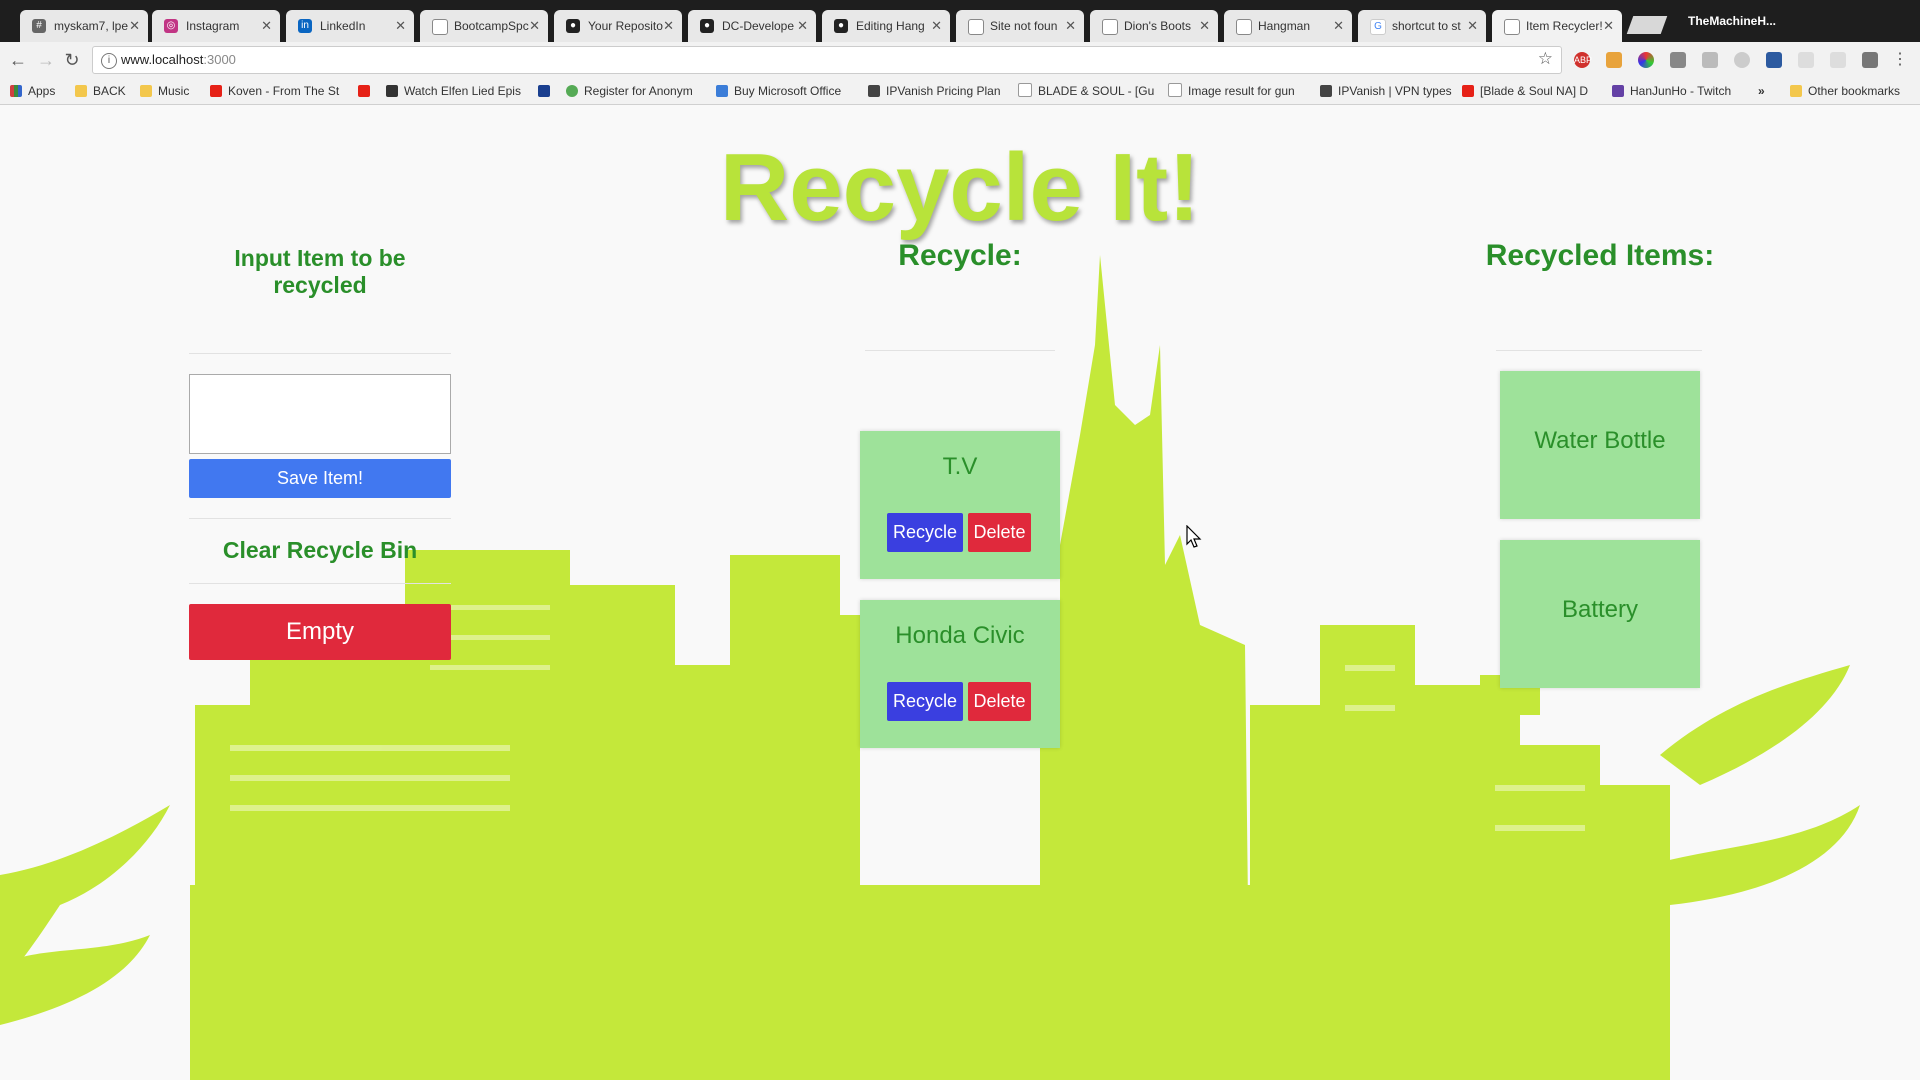 The width and height of the screenshot is (1920, 1080). Describe the element at coordinates (1545, 59) in the screenshot. I see `bookmark-star-icon: ☆` at that location.